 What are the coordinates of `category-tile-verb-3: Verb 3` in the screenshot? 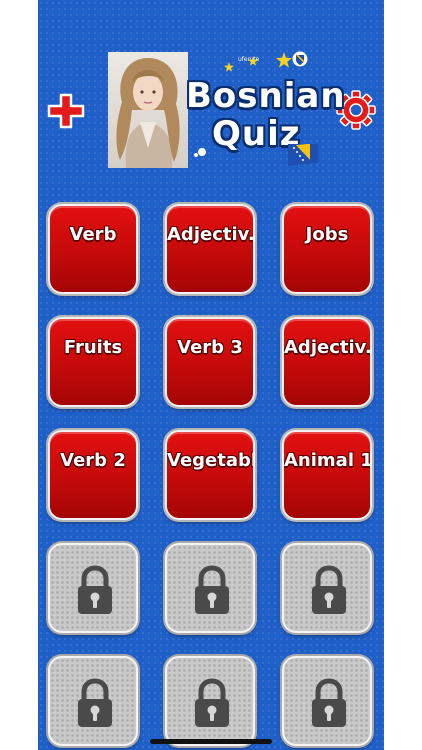 It's located at (210, 362).